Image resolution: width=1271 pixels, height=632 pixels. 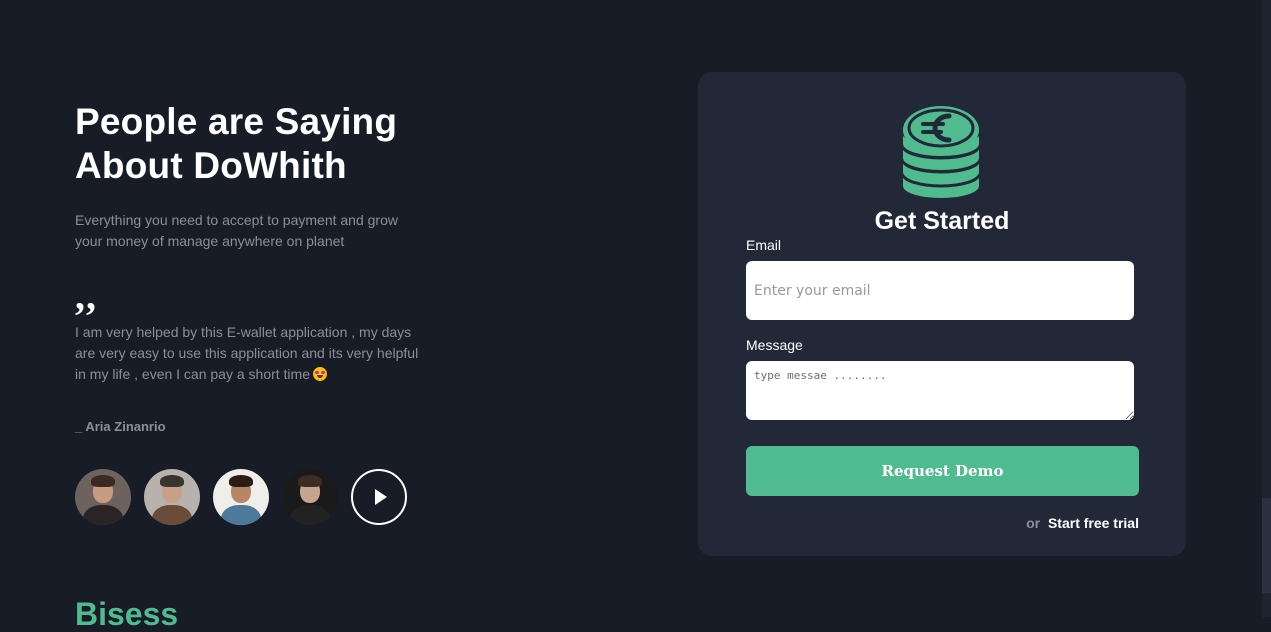 What do you see at coordinates (941, 152) in the screenshot?
I see `euro-coin-stack-icon` at bounding box center [941, 152].